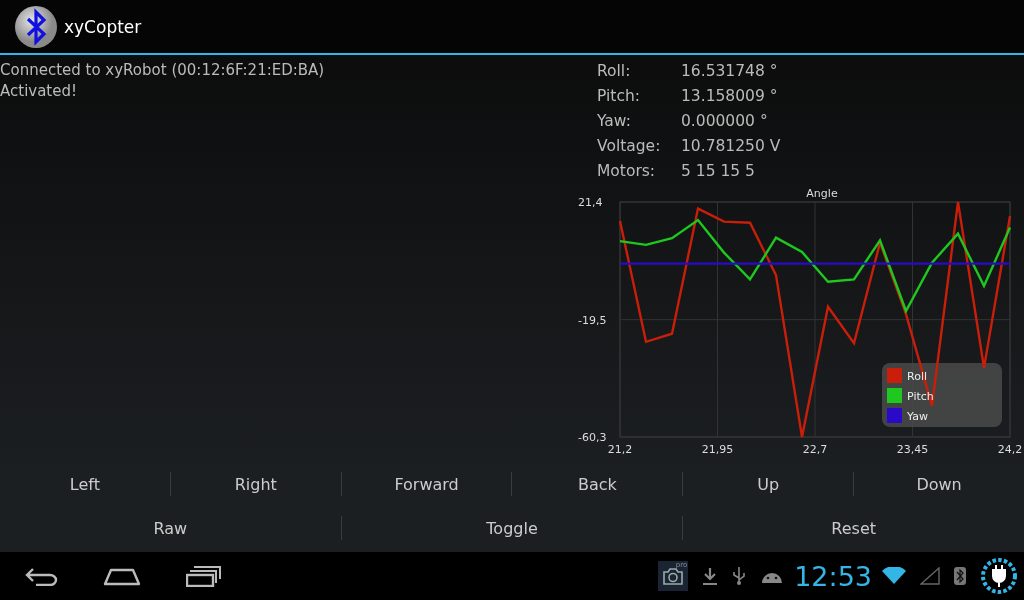  What do you see at coordinates (36, 26) in the screenshot?
I see `bluetooth-logo-icon` at bounding box center [36, 26].